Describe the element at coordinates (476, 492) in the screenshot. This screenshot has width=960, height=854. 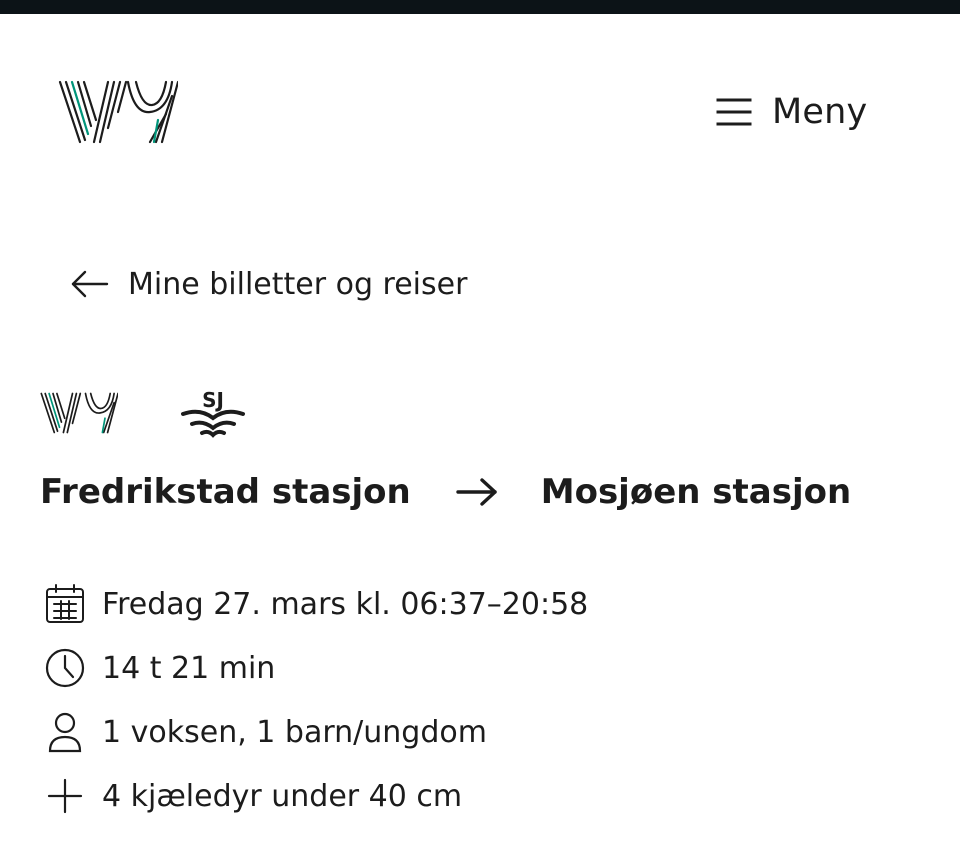
I see `arrow-right-icon` at that location.